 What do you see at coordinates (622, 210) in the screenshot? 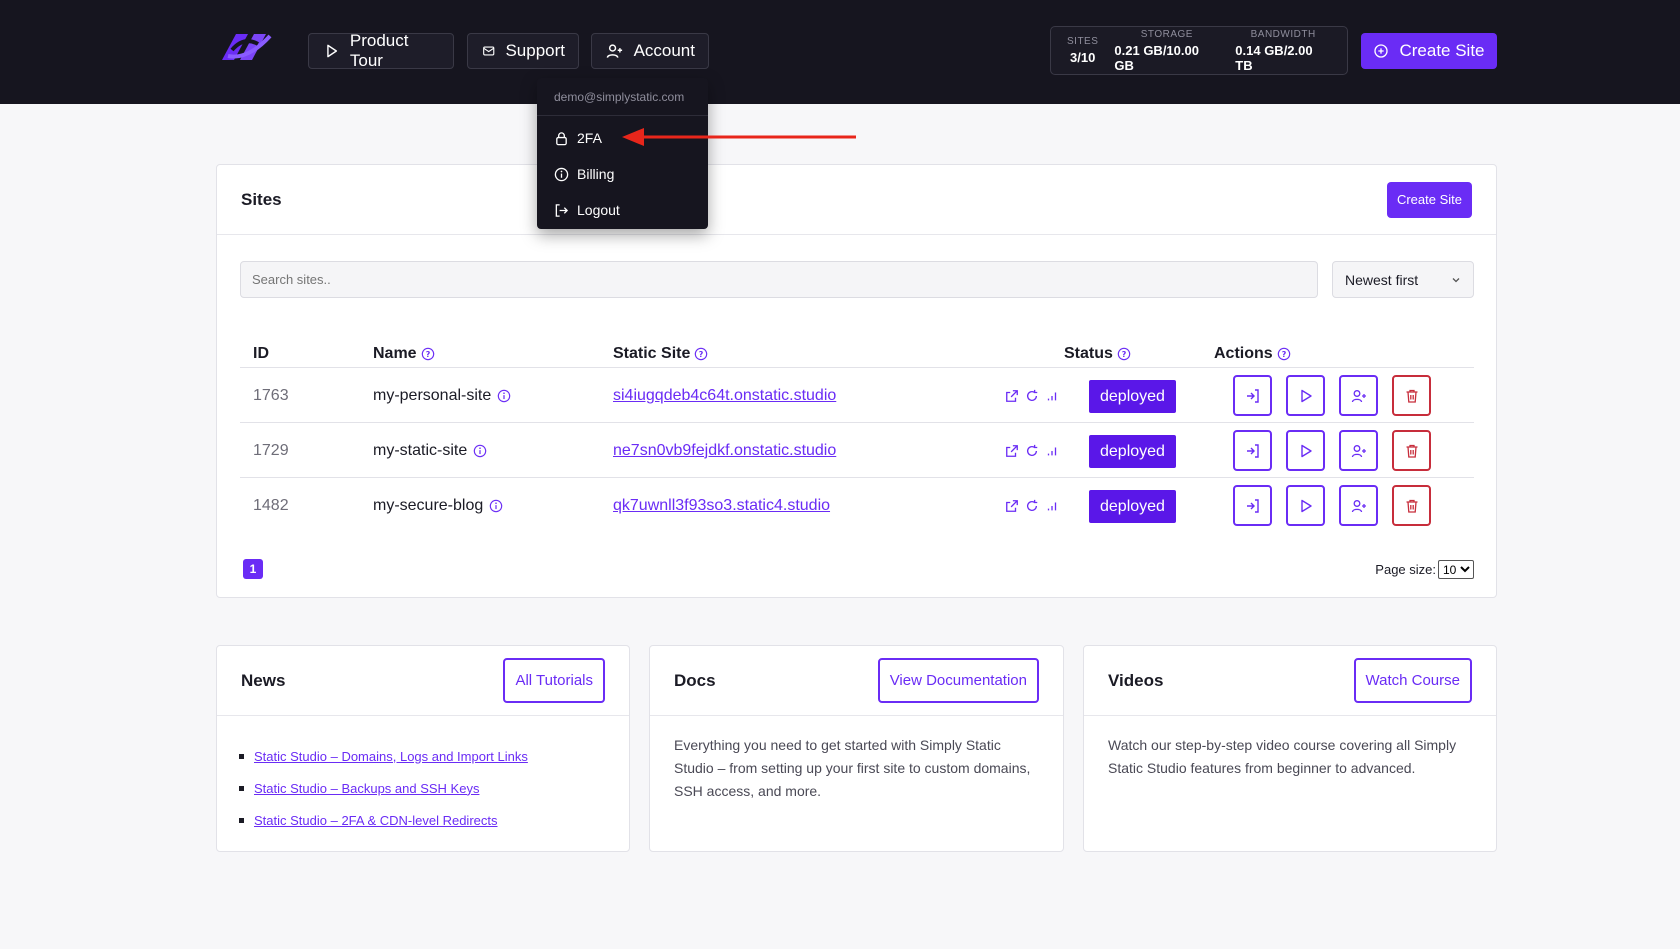
I see `menu-item-logout: Logout` at bounding box center [622, 210].